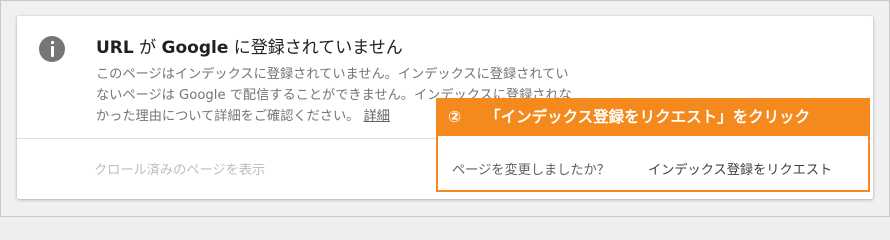 The image size is (890, 240). What do you see at coordinates (332, 74) in the screenshot?
I see `description-line: このページはインデックスに登録されていません。インデックスに登録されてい` at bounding box center [332, 74].